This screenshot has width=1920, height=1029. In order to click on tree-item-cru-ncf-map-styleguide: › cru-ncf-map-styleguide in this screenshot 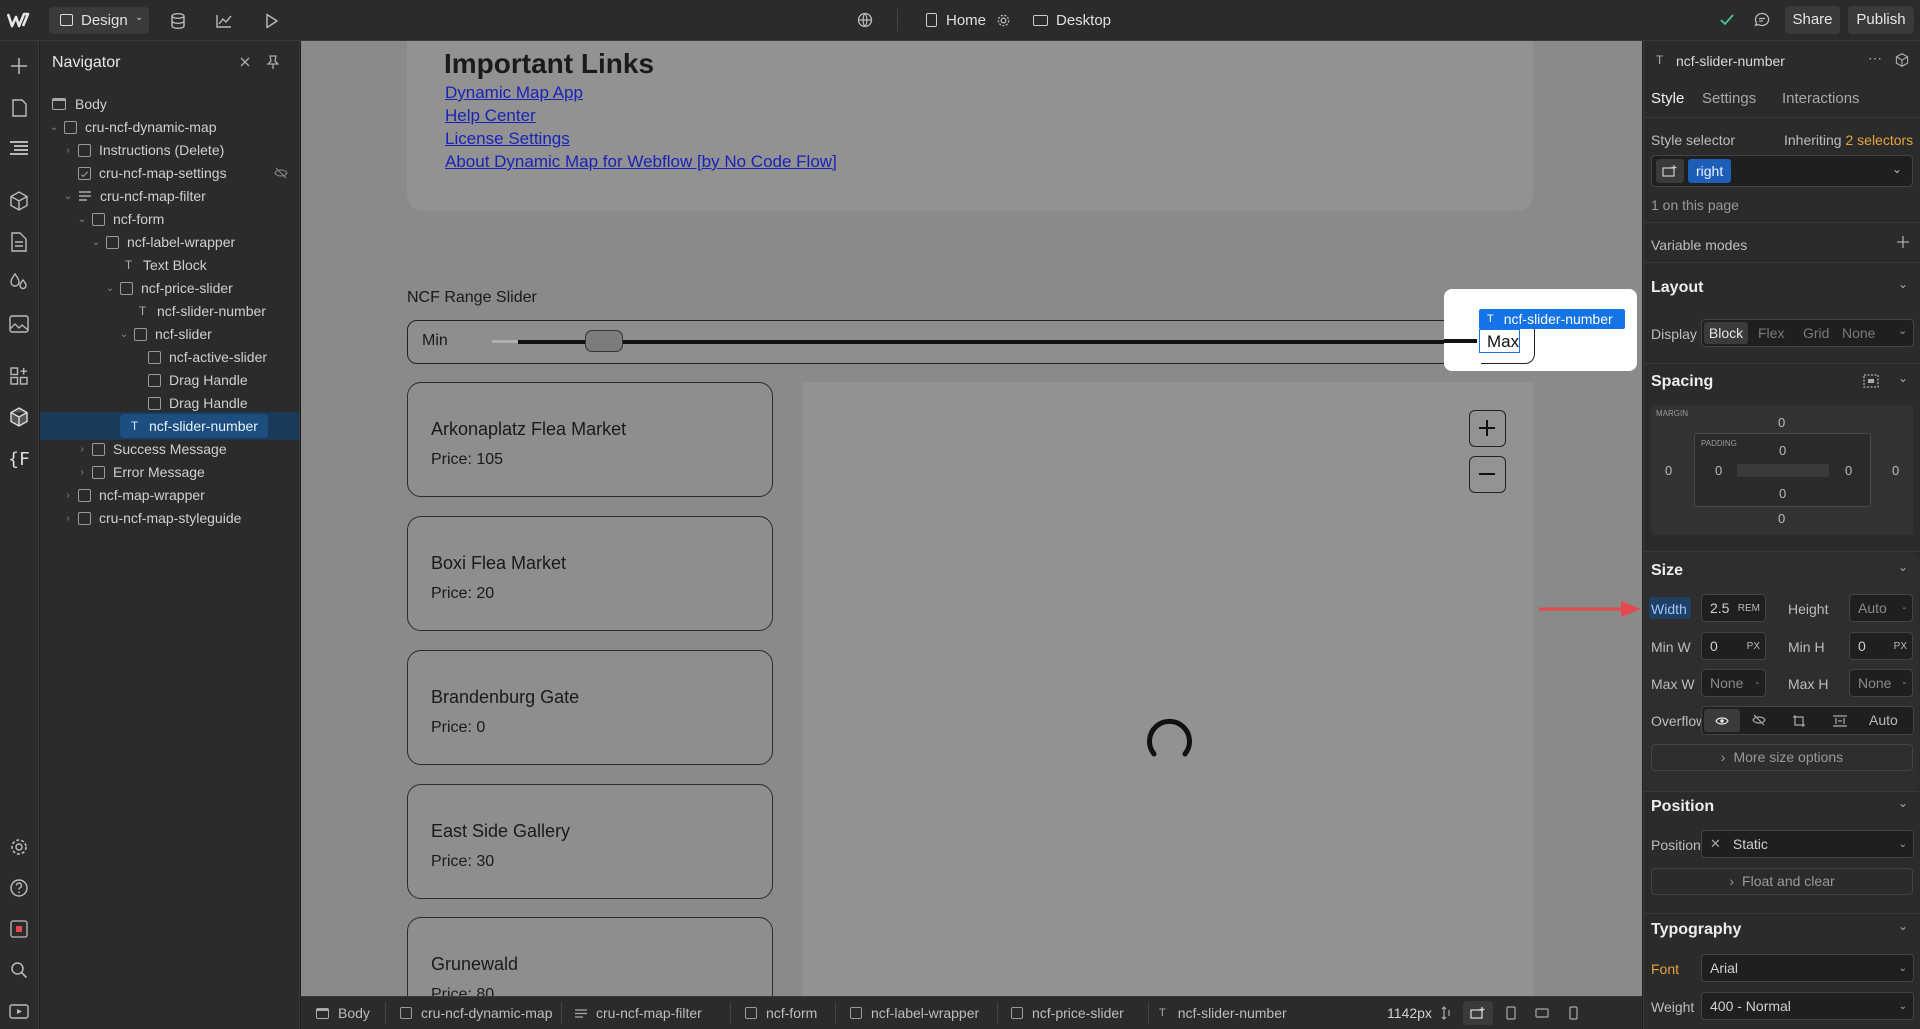, I will do `click(169, 518)`.